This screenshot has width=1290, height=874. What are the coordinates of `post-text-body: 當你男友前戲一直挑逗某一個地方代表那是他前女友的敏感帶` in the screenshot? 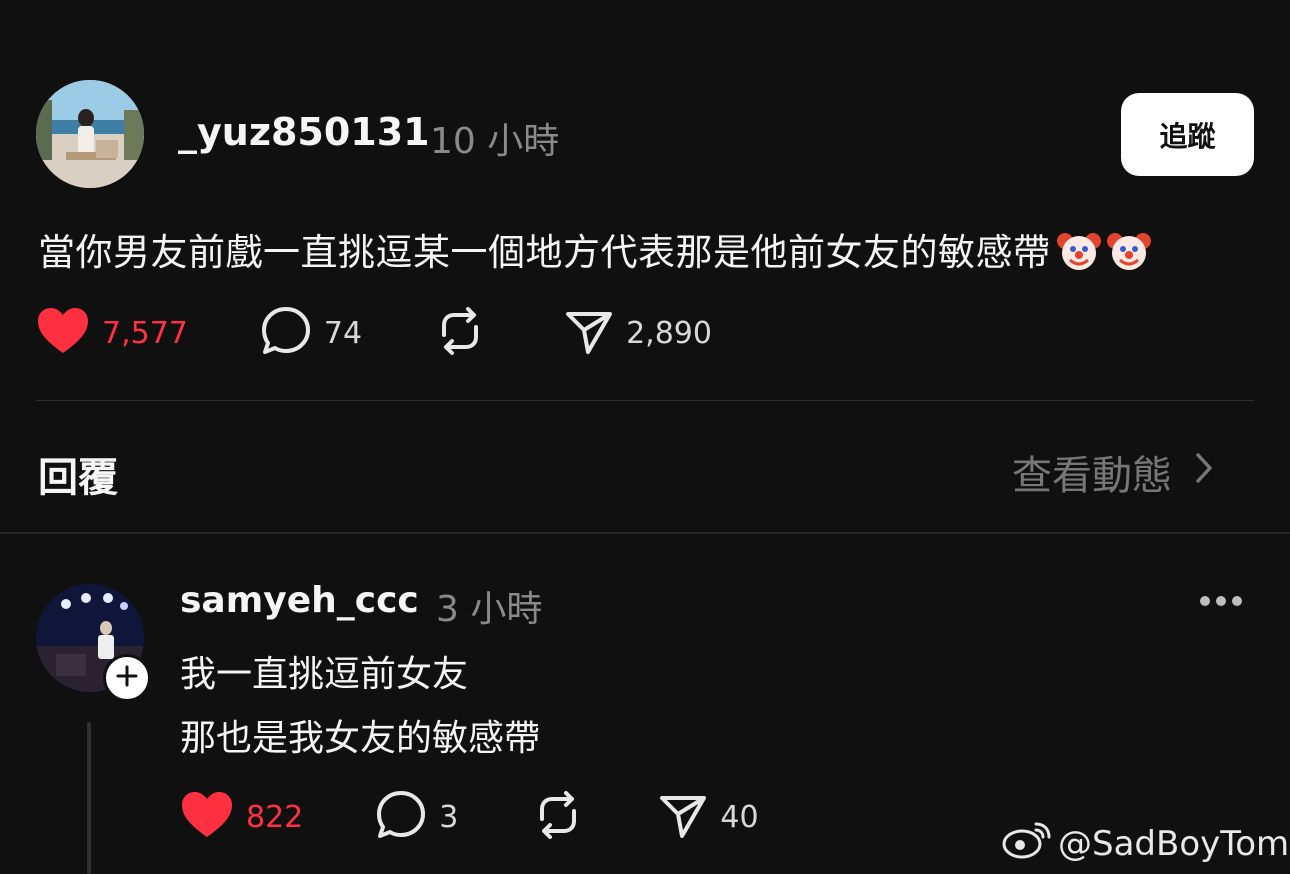 It's located at (544, 252).